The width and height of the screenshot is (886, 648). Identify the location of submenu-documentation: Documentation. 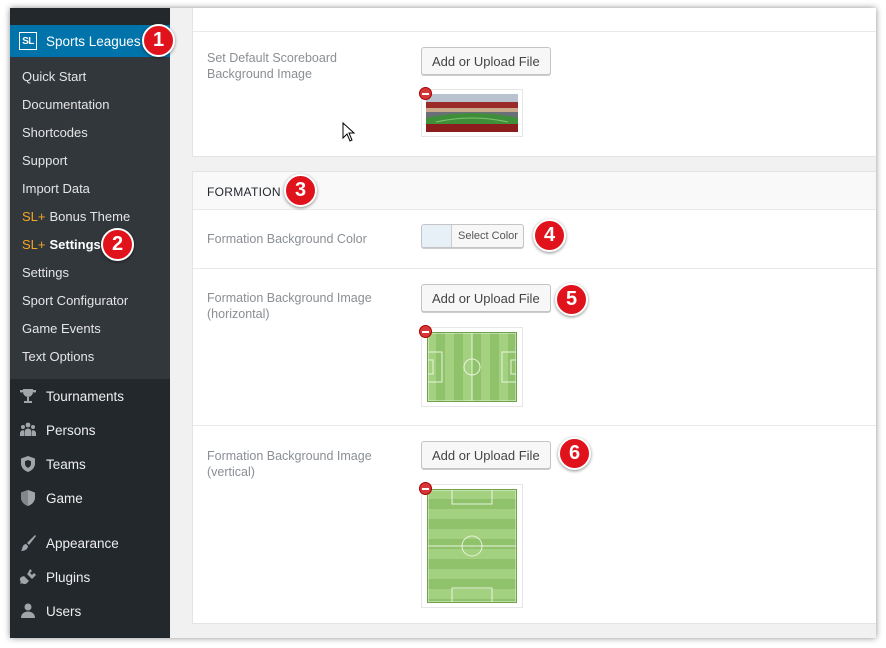
(65, 105).